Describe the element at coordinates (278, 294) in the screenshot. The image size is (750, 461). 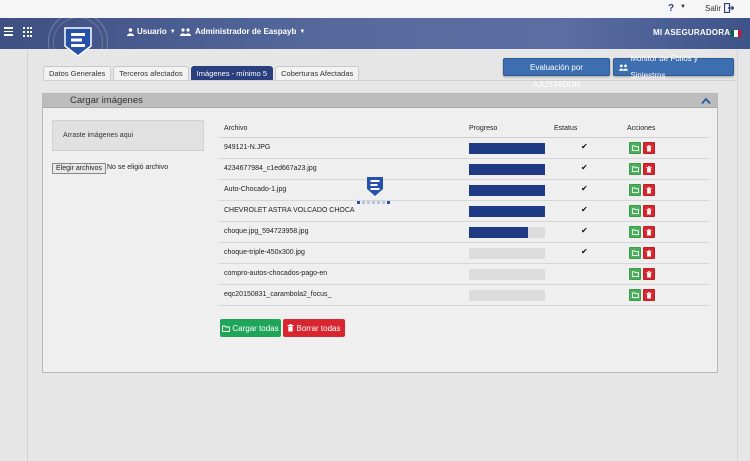
I see `file-name: eqc20150831_carambola2_focus_` at that location.